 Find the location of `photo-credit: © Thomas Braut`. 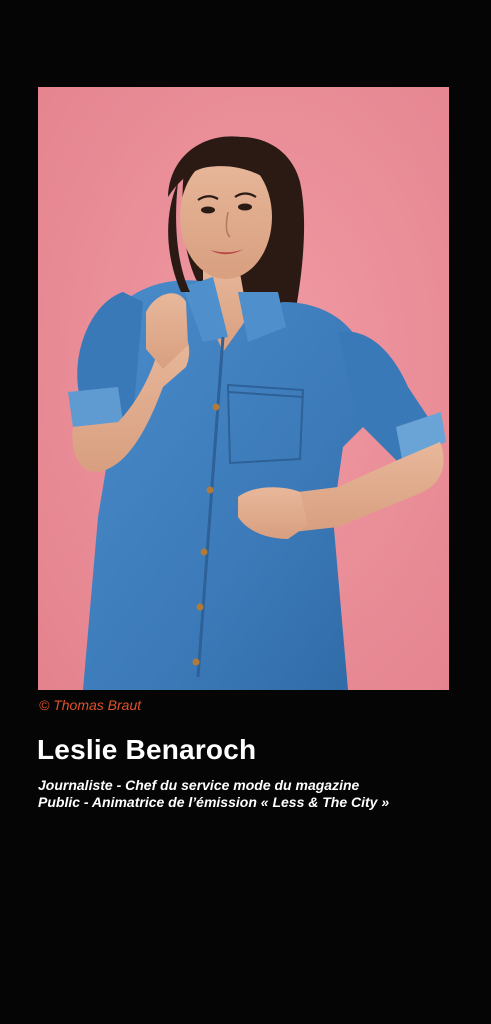

photo-credit: © Thomas Braut is located at coordinates (90, 705).